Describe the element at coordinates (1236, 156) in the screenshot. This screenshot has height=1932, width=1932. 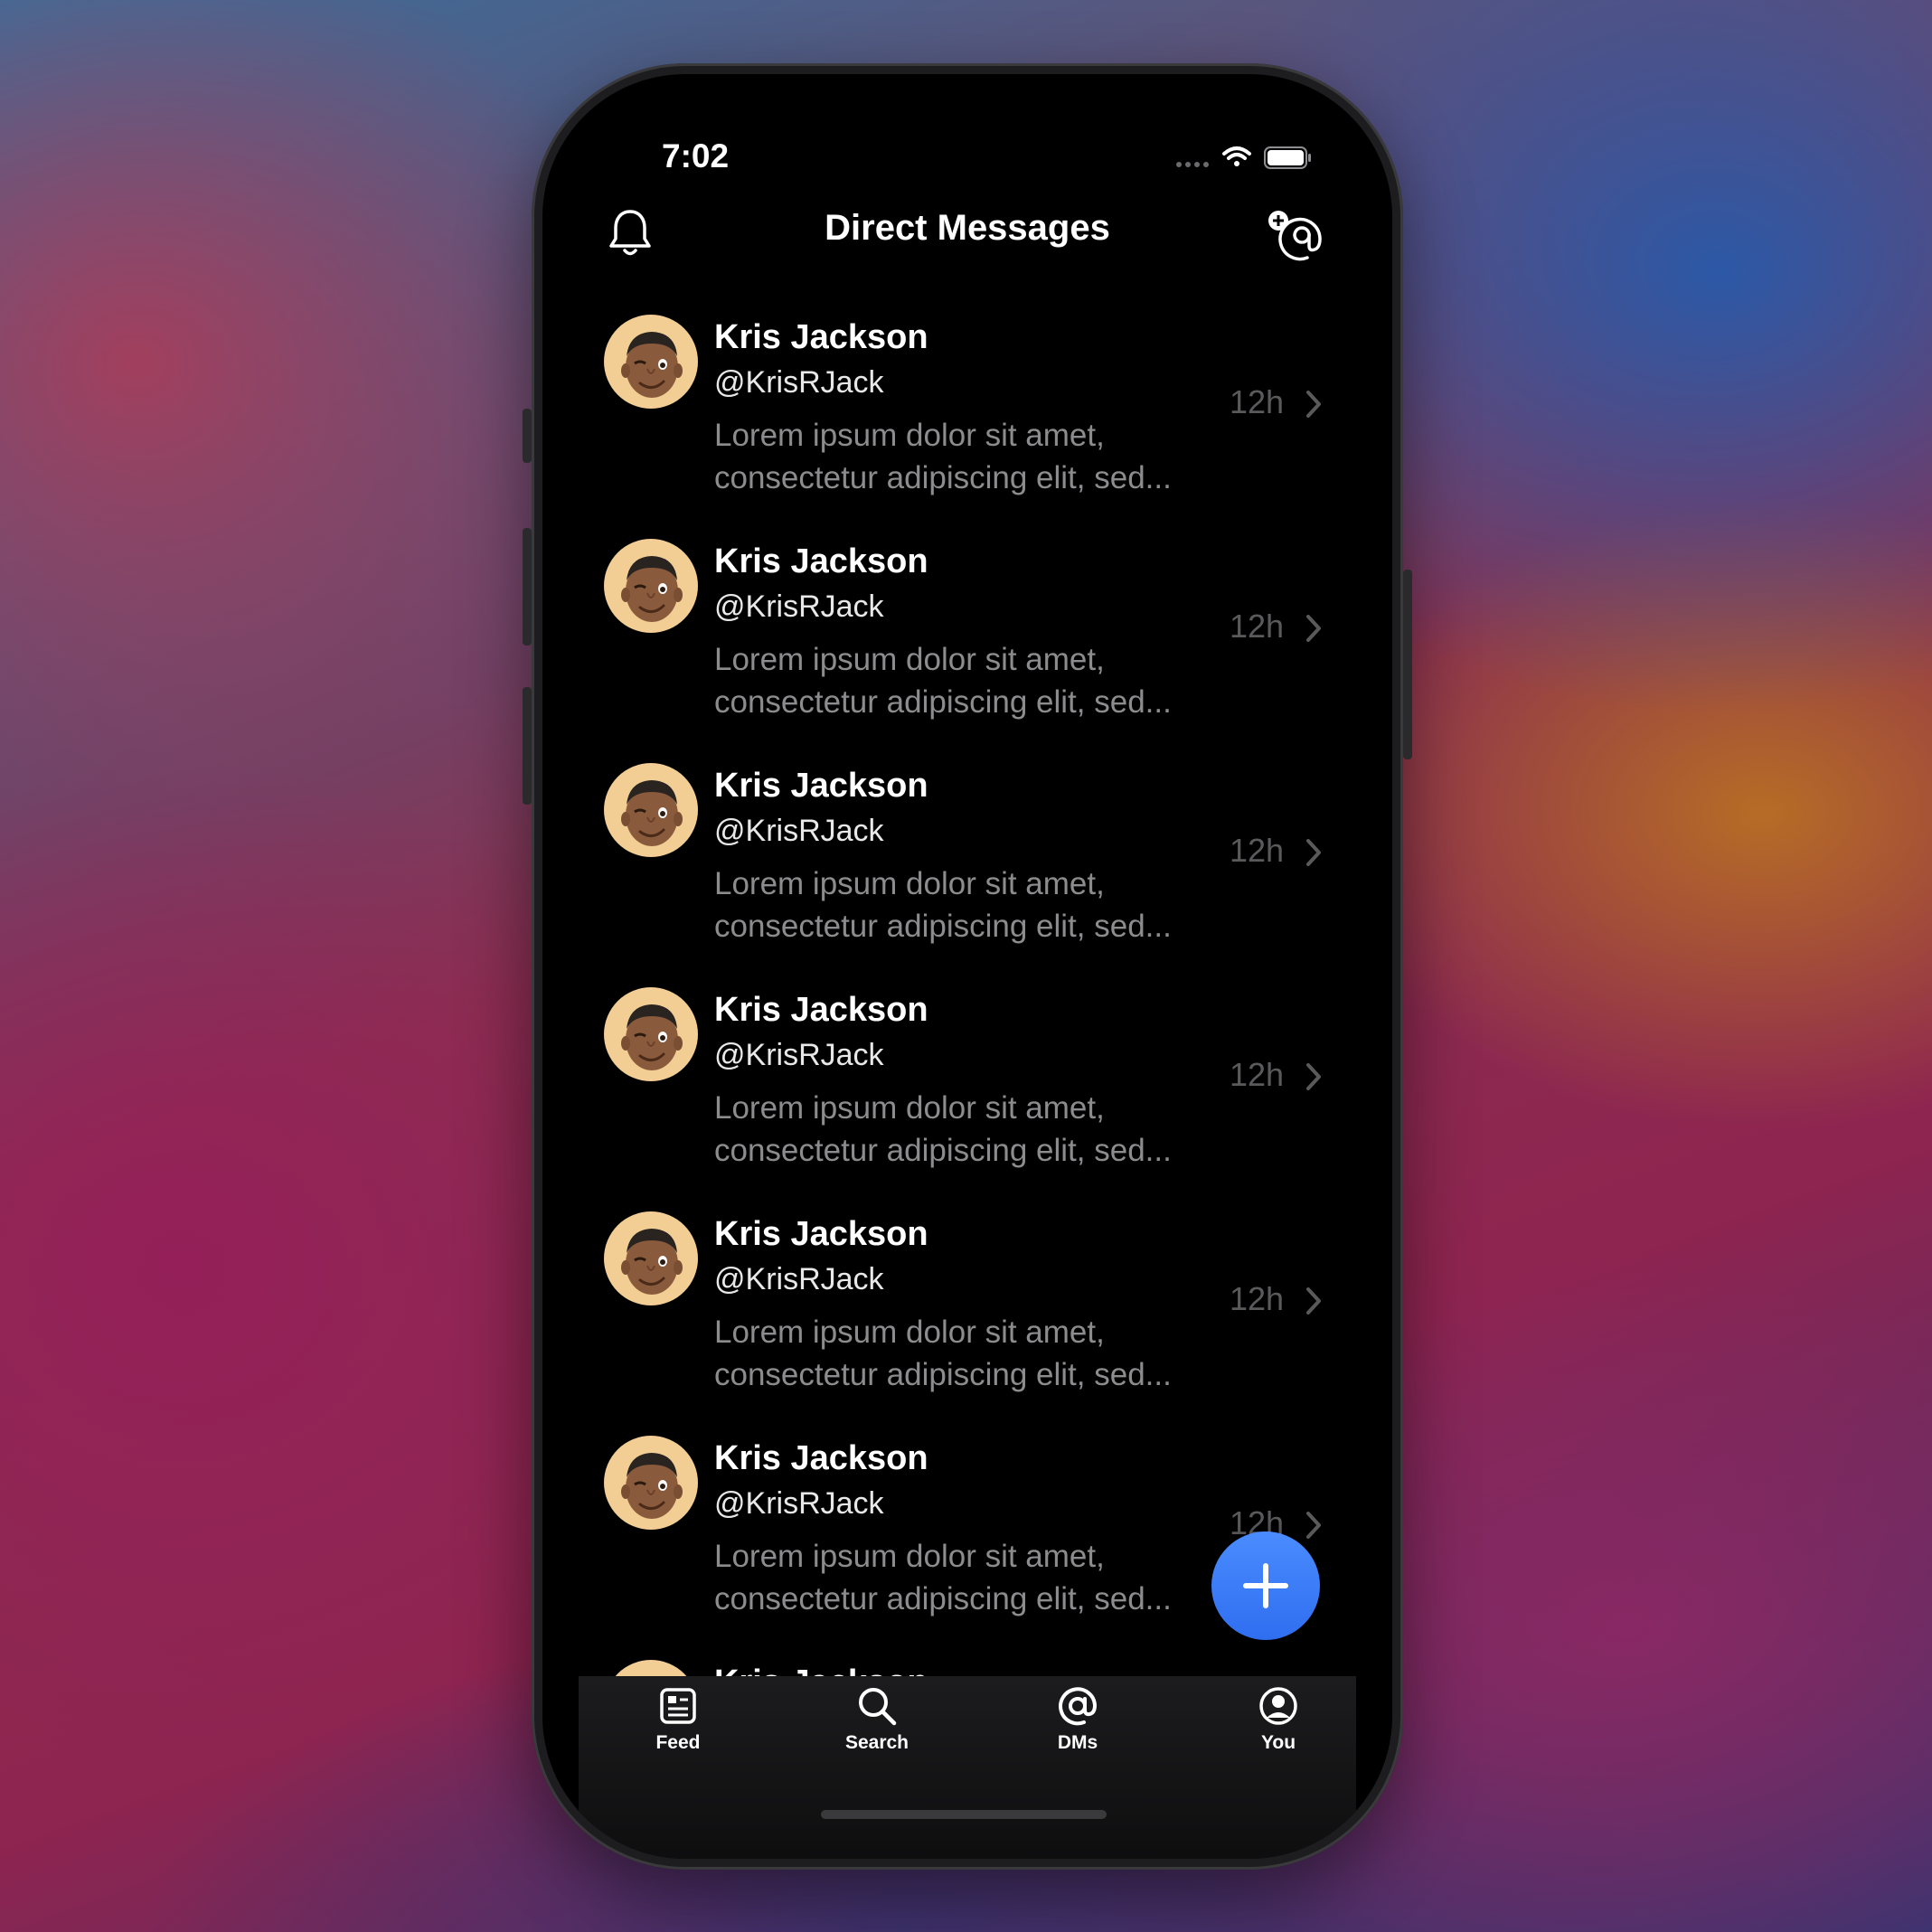
I see `wifi-icon` at that location.